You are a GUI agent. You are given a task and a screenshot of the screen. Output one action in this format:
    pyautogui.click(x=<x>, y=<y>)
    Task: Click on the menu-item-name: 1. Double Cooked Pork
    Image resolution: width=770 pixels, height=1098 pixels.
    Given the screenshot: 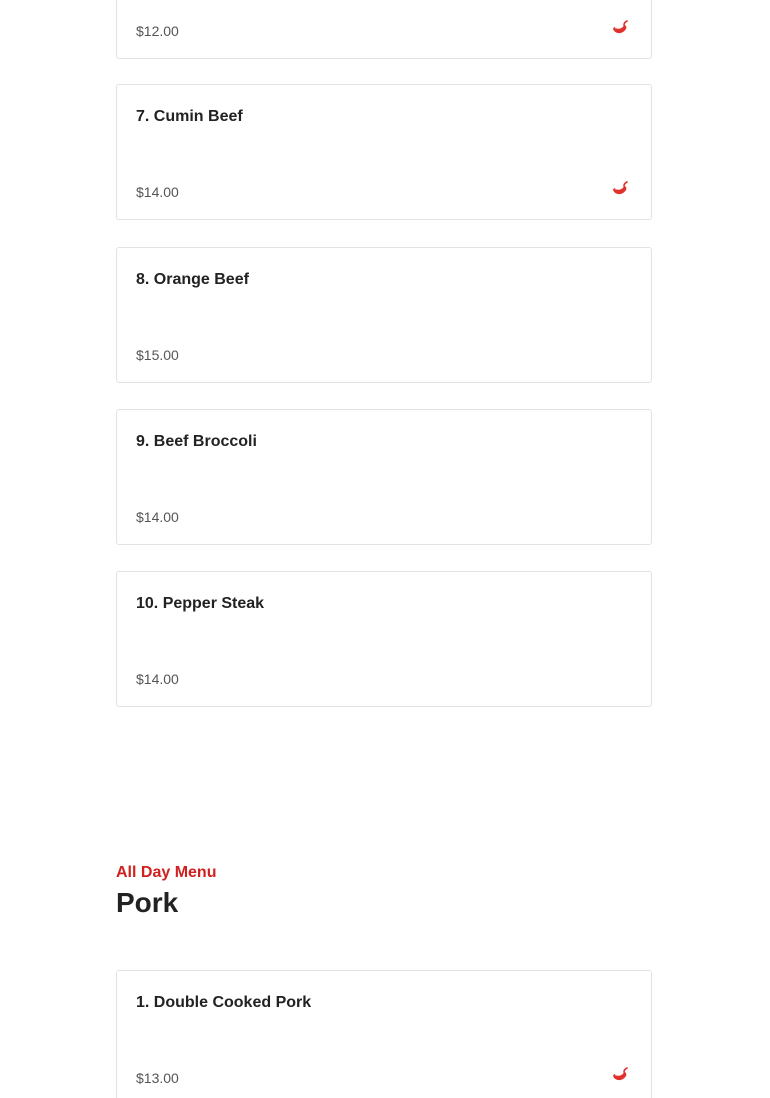 What is the action you would take?
    pyautogui.click(x=224, y=1002)
    